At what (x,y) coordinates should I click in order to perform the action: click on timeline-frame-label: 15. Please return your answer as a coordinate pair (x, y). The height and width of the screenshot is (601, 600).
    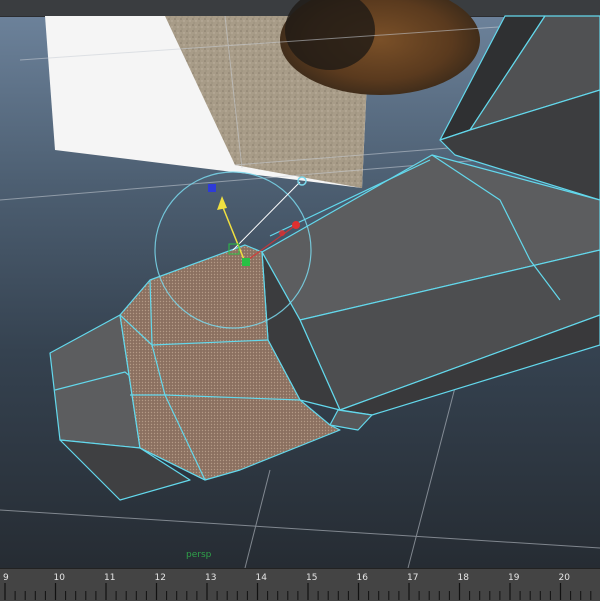
    Looking at the image, I should click on (311, 578).